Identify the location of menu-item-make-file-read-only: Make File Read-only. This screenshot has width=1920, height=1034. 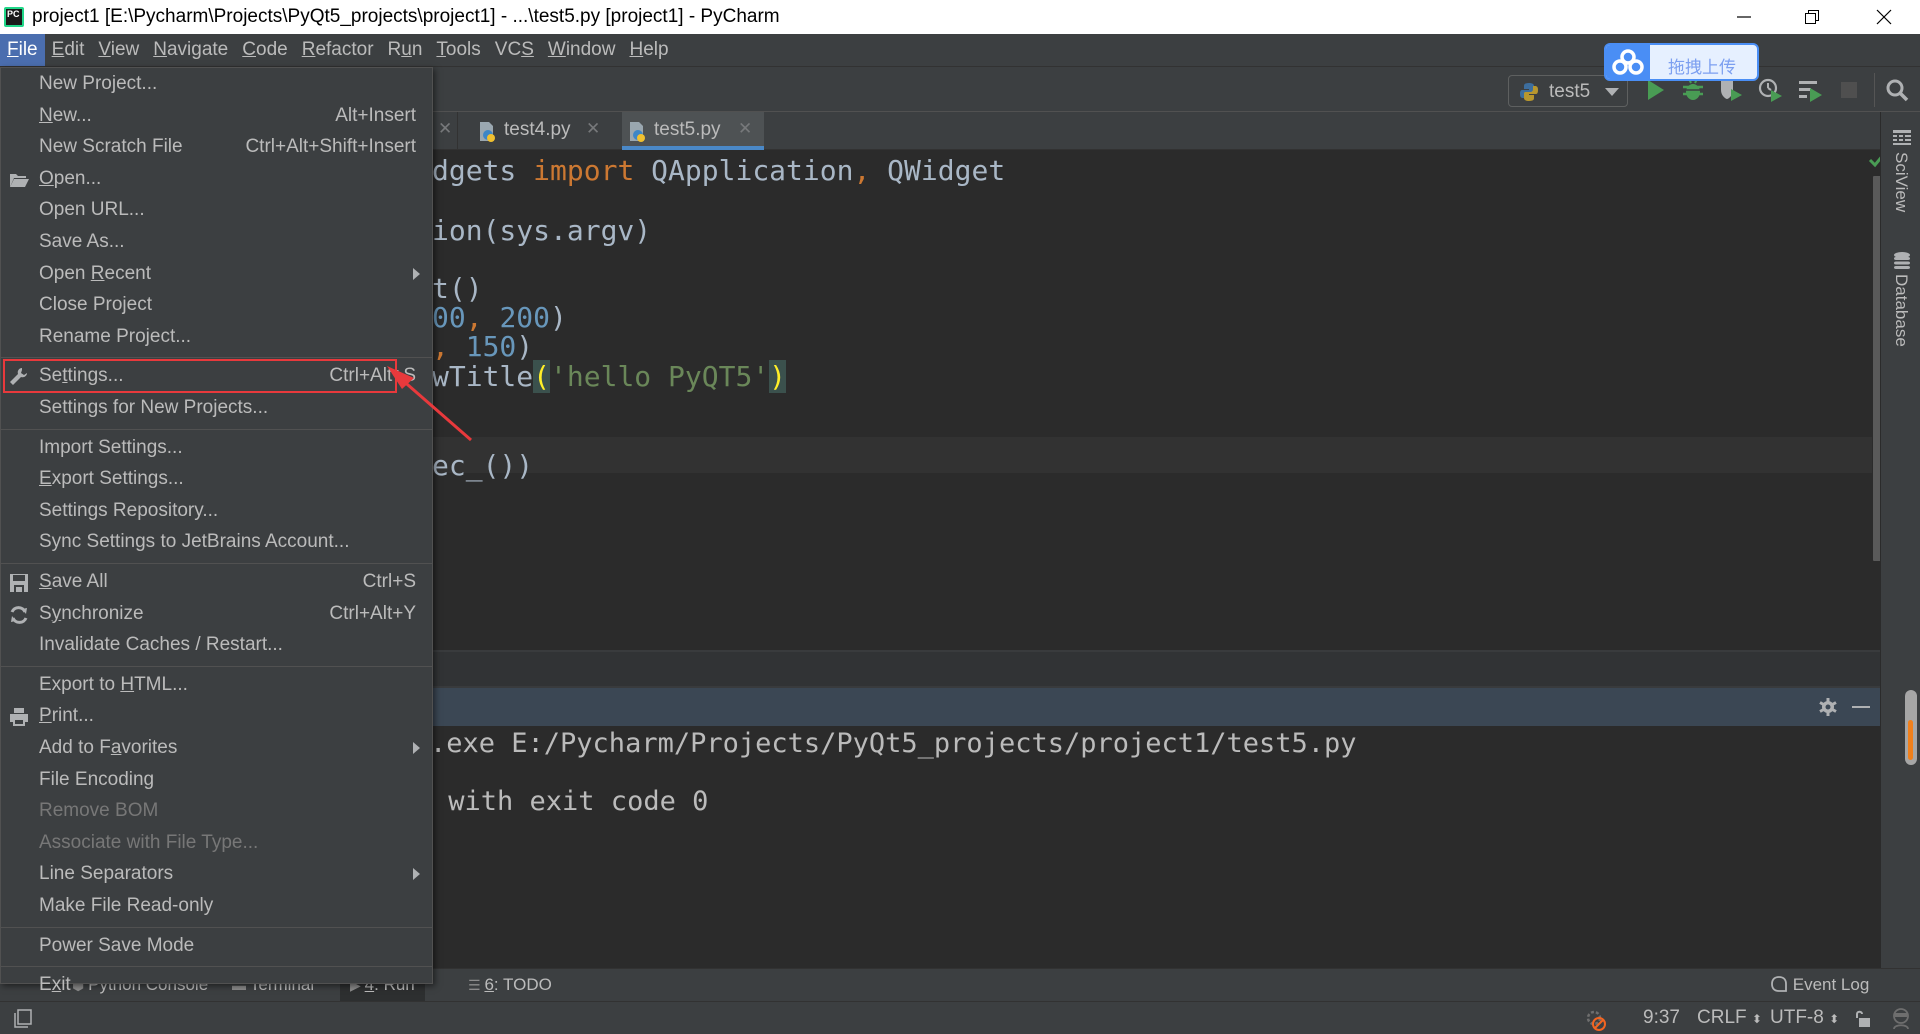
(216, 906).